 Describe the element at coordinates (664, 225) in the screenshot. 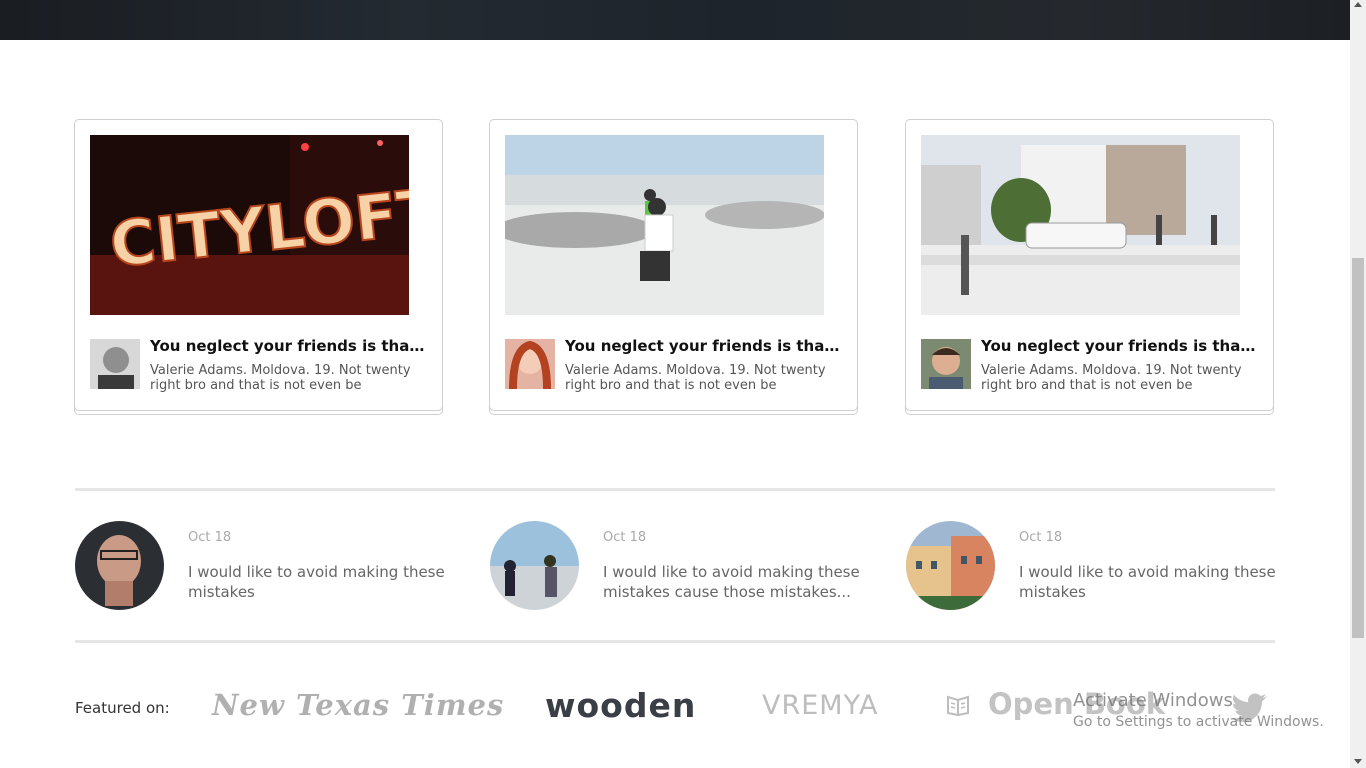

I see `article-image-skatepark` at that location.